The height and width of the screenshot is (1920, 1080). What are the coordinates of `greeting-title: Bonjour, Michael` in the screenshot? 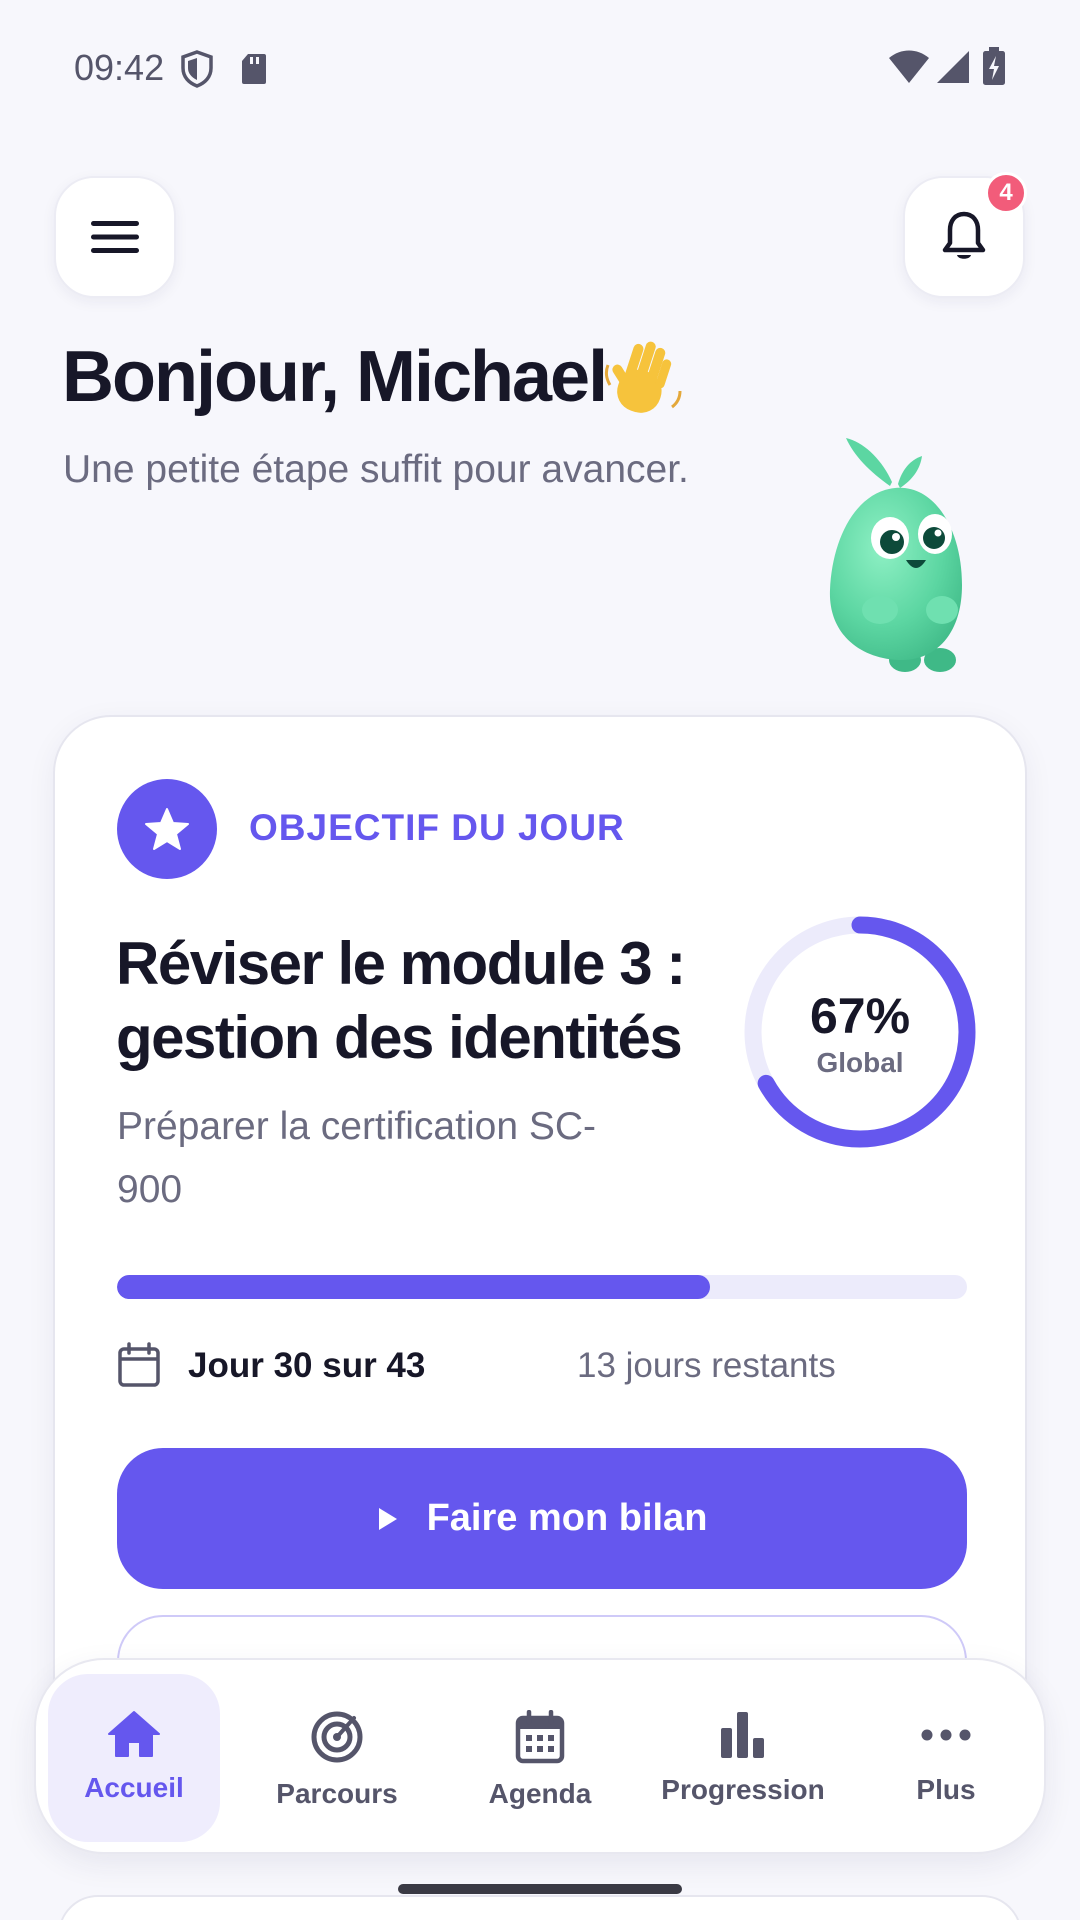 It's located at (335, 377).